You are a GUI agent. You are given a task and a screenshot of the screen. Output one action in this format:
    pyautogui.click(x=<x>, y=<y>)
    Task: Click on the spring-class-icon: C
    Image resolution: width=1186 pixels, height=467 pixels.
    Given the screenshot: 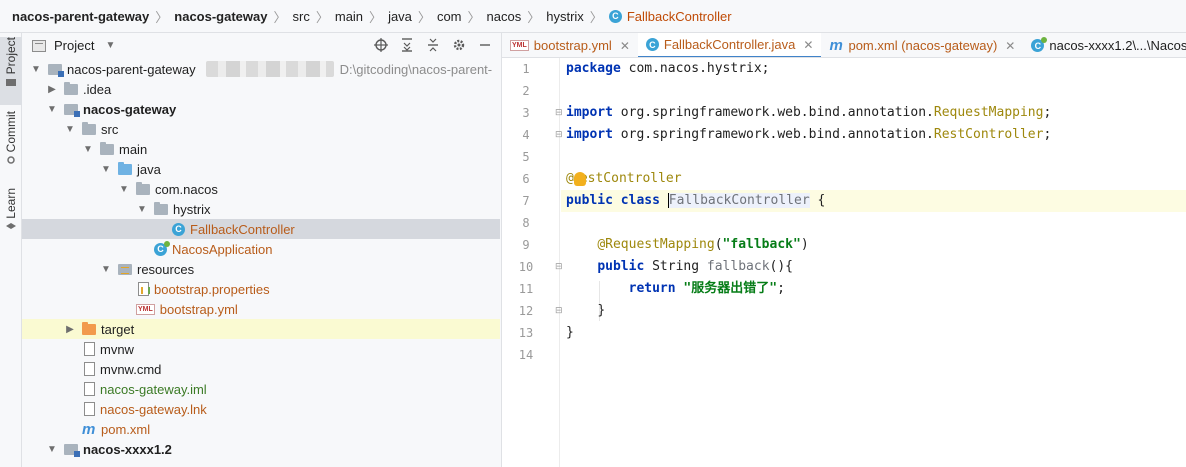 What is the action you would take?
    pyautogui.click(x=162, y=248)
    